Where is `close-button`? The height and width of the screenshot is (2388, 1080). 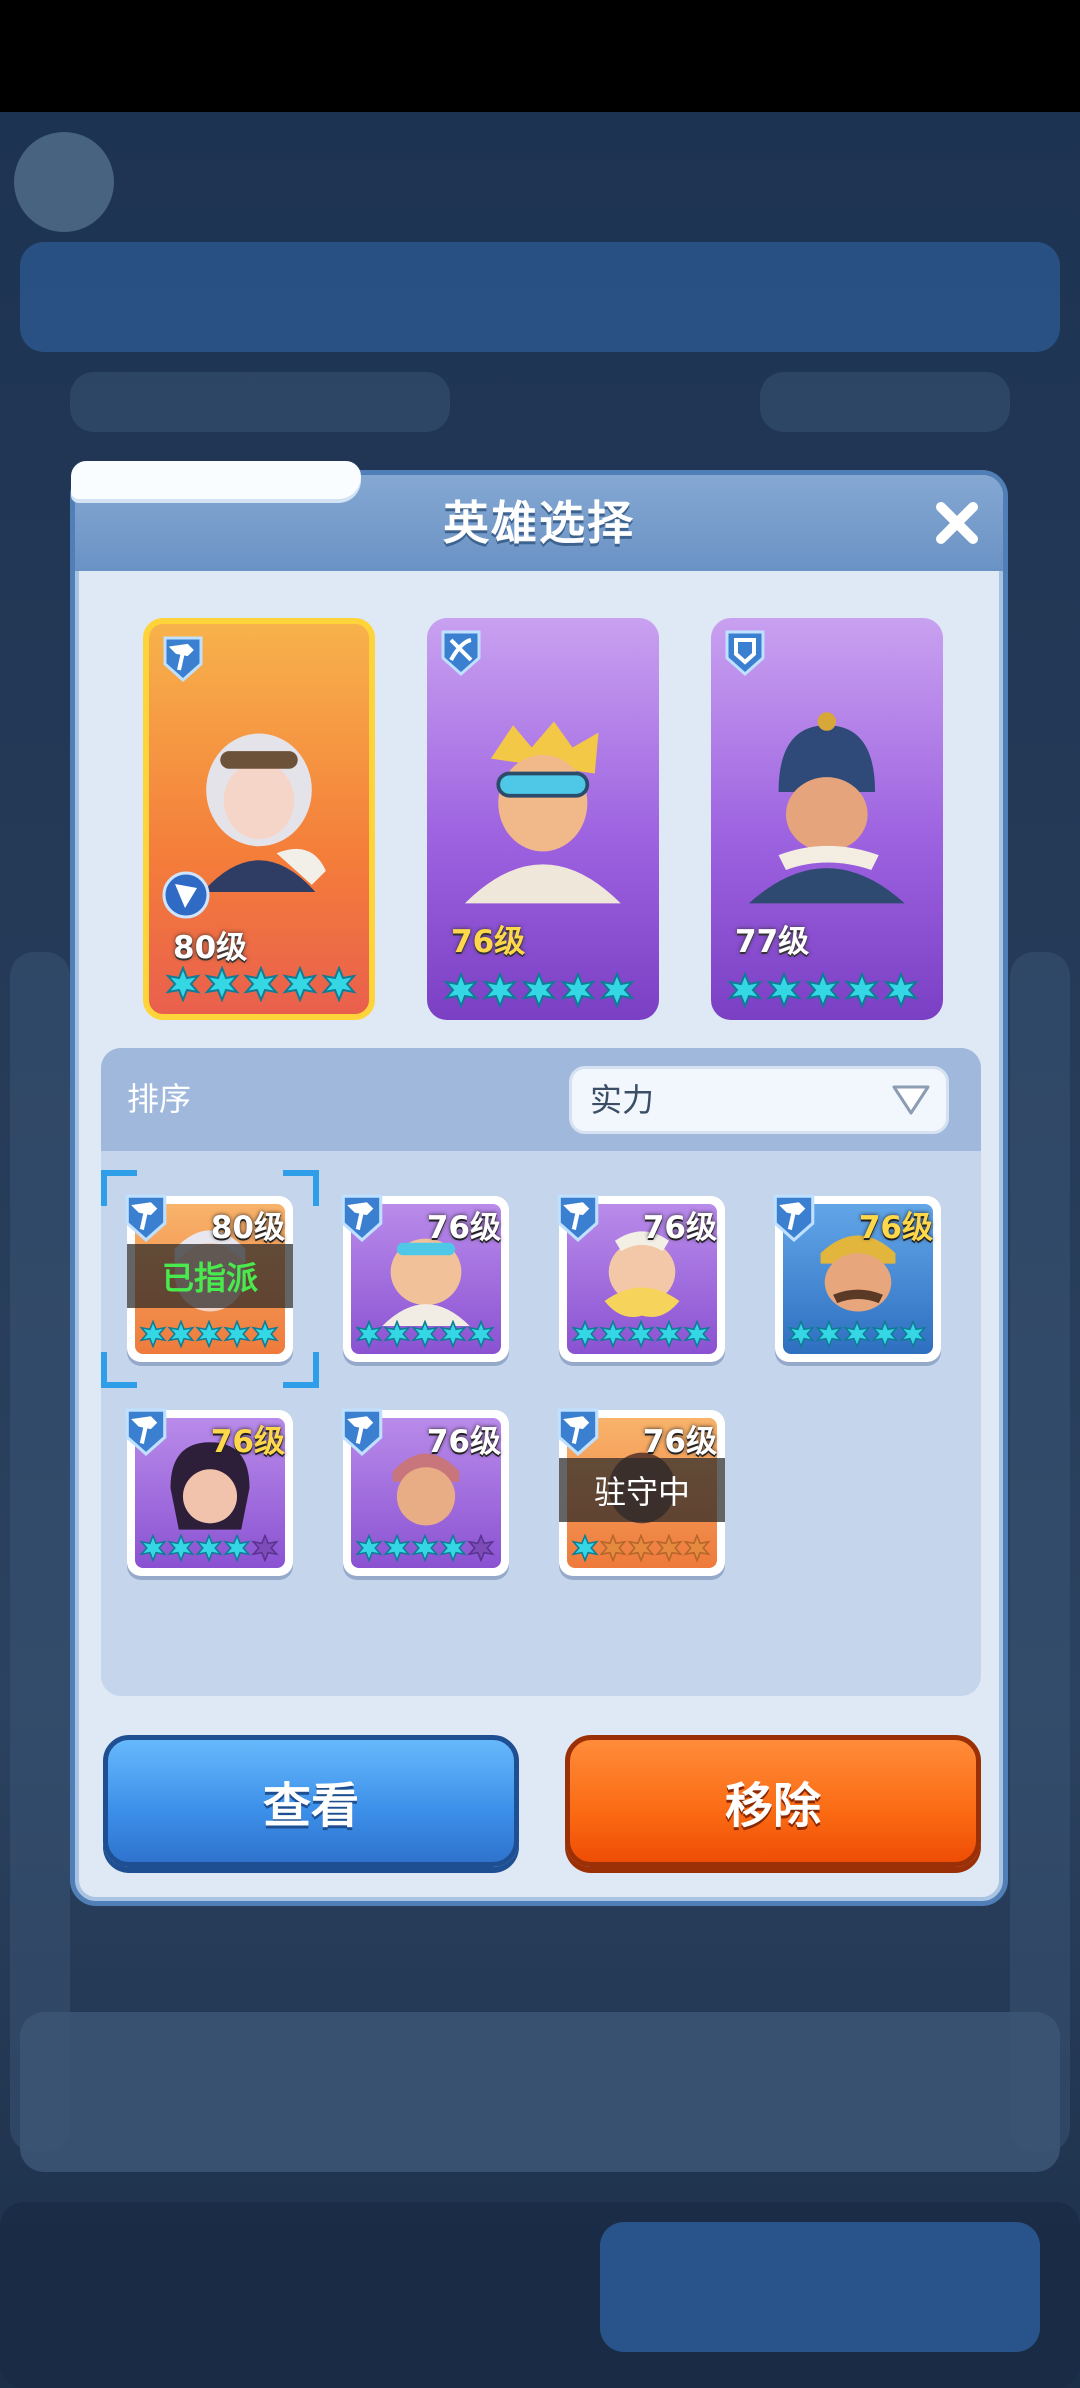
close-button is located at coordinates (957, 523).